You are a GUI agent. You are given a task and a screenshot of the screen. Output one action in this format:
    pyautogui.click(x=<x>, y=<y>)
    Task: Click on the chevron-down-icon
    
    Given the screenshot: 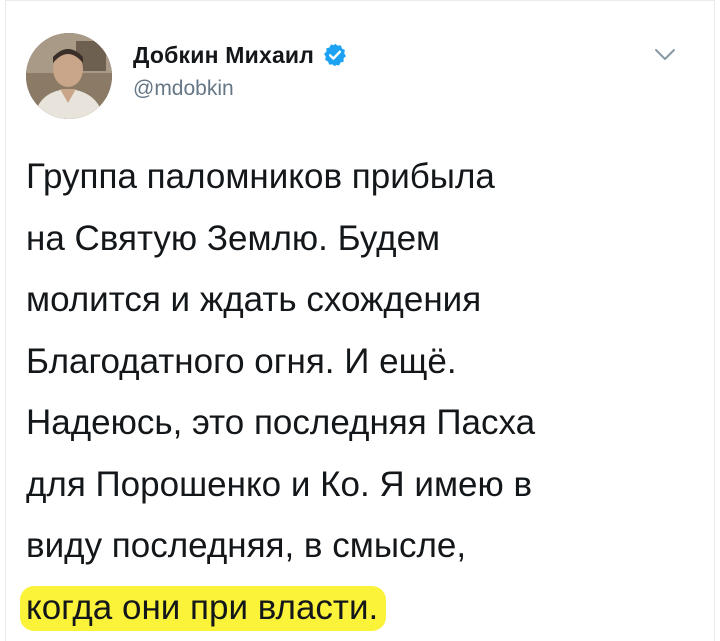 What is the action you would take?
    pyautogui.click(x=665, y=55)
    